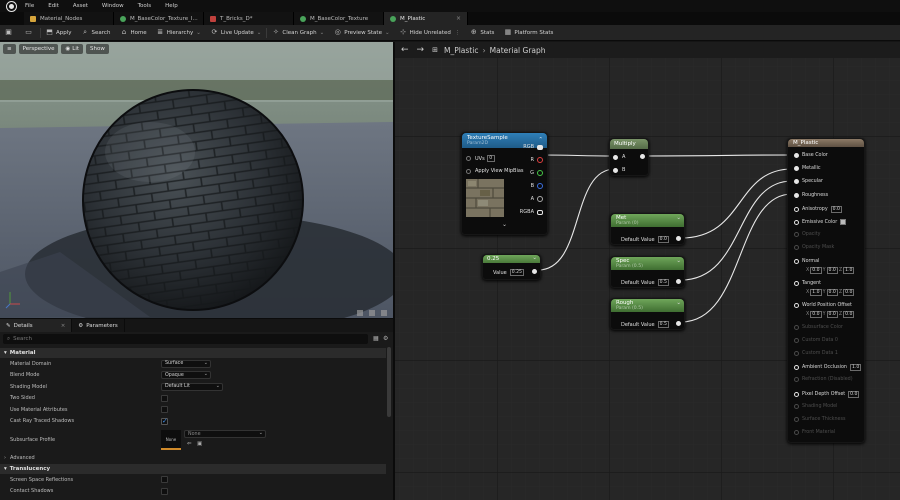  Describe the element at coordinates (536, 173) in the screenshot. I see `pin-g-out: G` at that location.